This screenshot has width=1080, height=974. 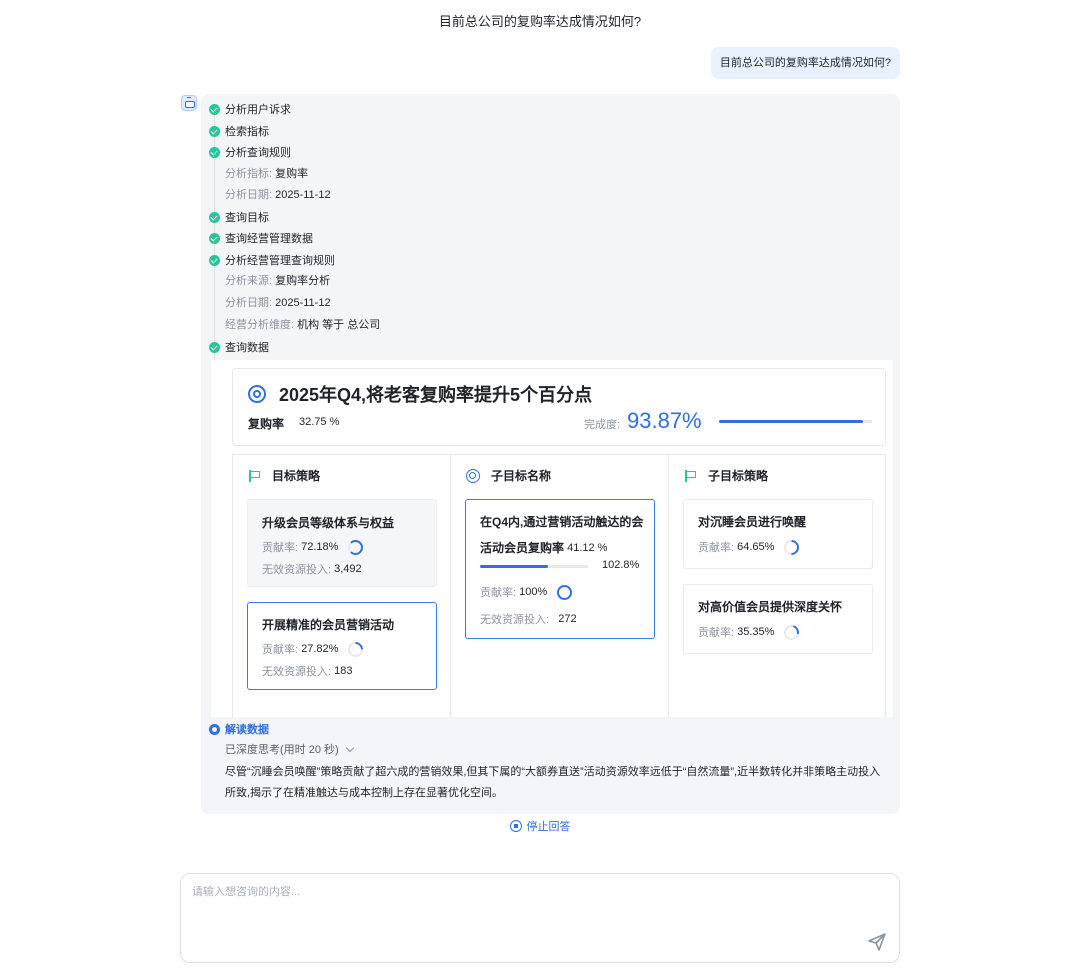 I want to click on subgoal-rate: 活动会员复购率 41.12 %, so click(x=543, y=547).